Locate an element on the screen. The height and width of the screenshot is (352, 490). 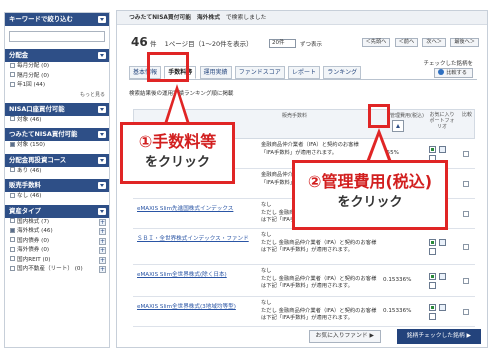
filter-option: 対象 (46) is located at coordinates (57, 121).